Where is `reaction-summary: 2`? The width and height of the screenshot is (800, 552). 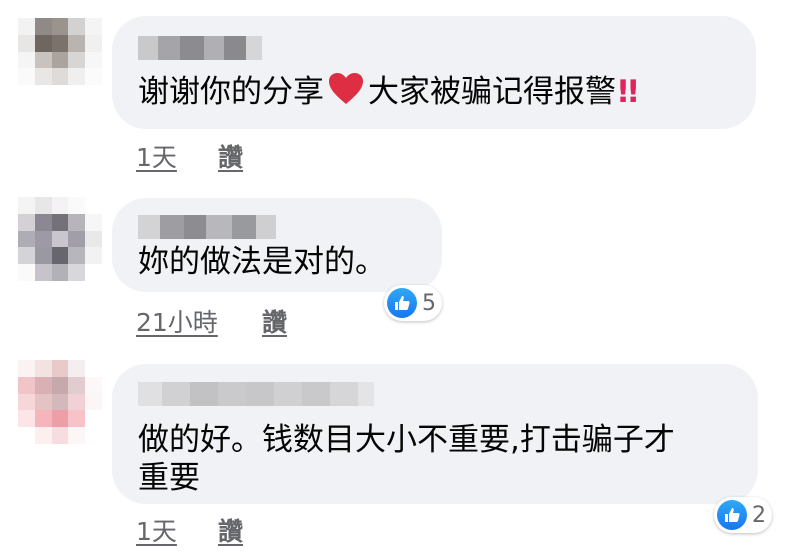 reaction-summary: 2 is located at coordinates (743, 515).